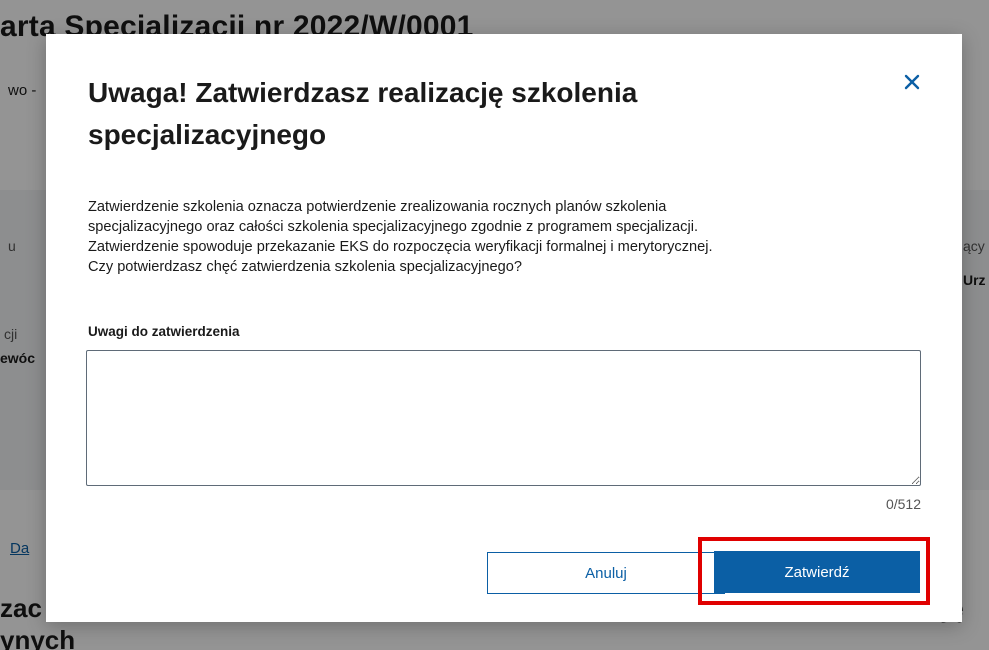  What do you see at coordinates (912, 82) in the screenshot?
I see `close-icon` at bounding box center [912, 82].